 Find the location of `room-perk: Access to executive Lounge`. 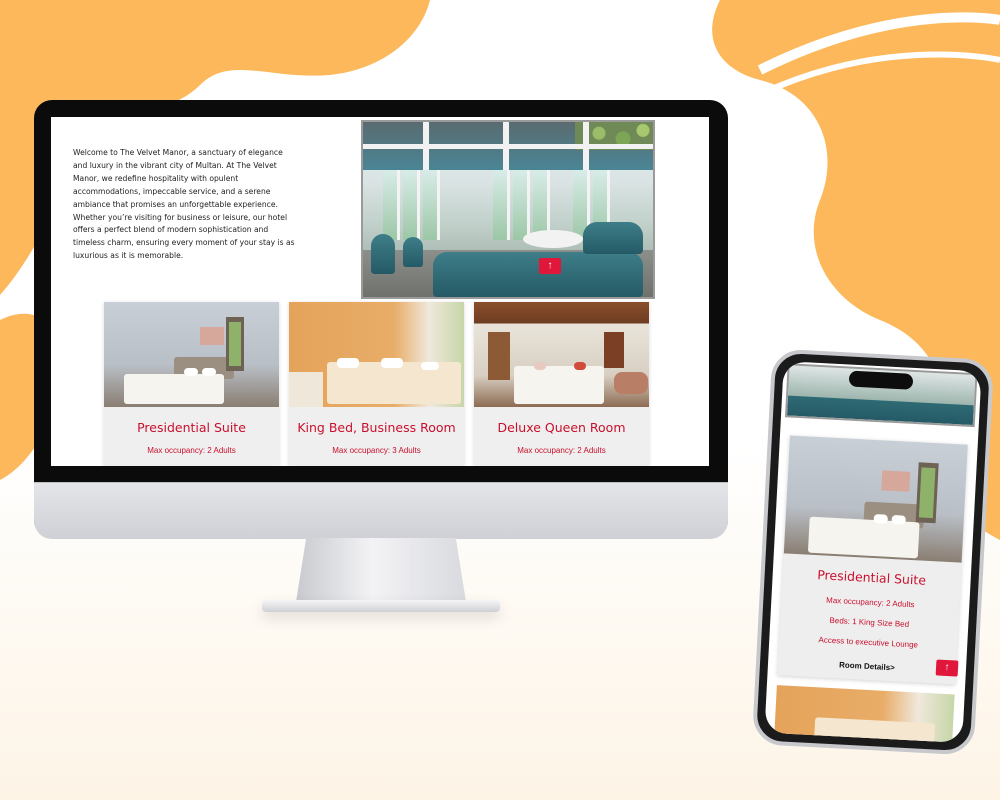

room-perk: Access to executive Lounge is located at coordinates (868, 642).